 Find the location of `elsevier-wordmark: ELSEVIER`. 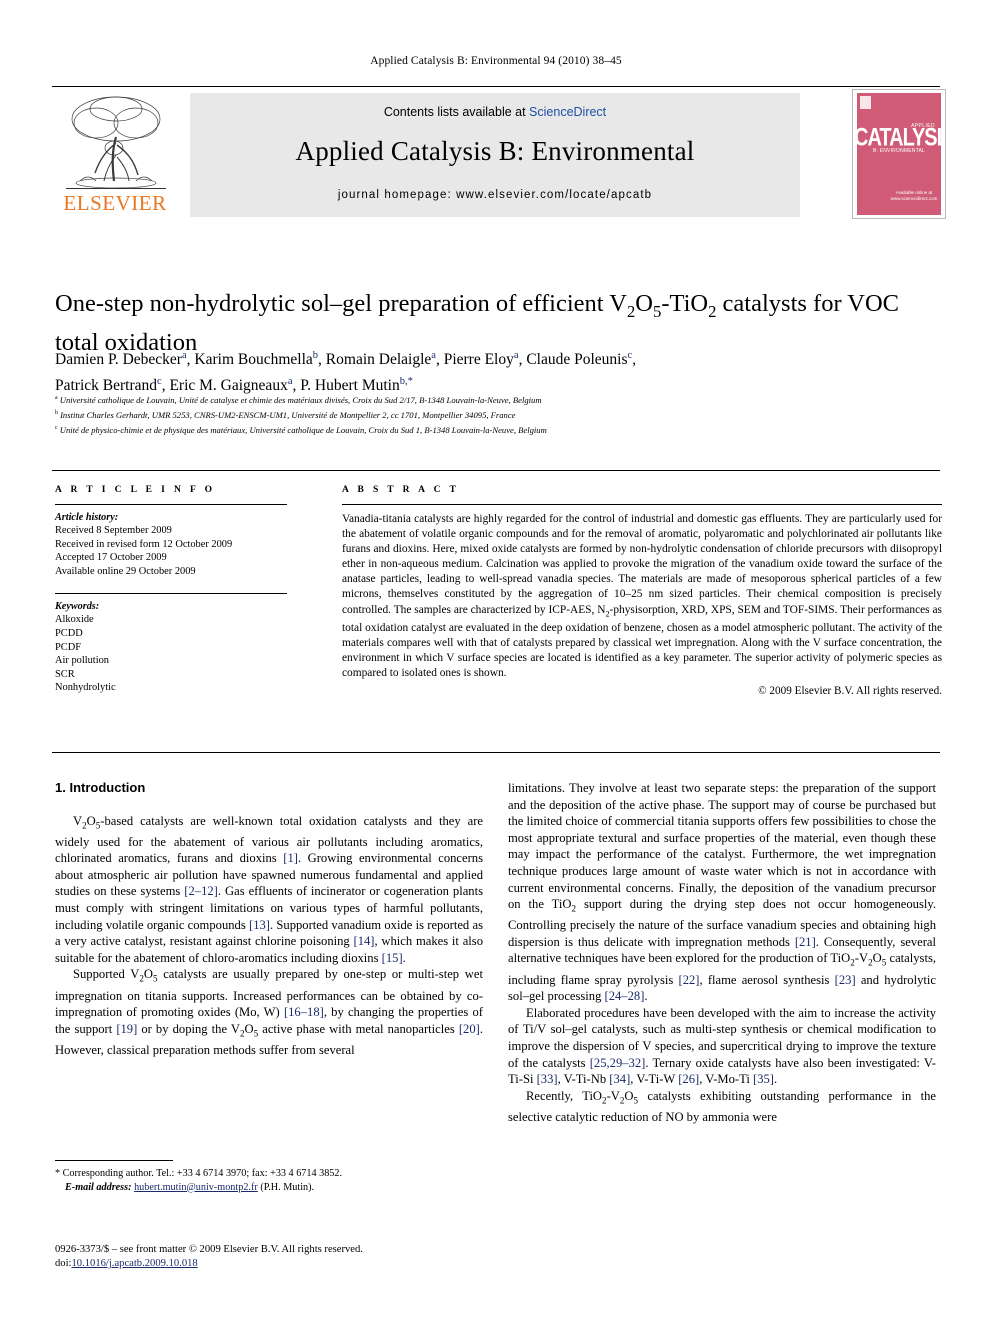

elsevier-wordmark: ELSEVIER is located at coordinates (115, 203).